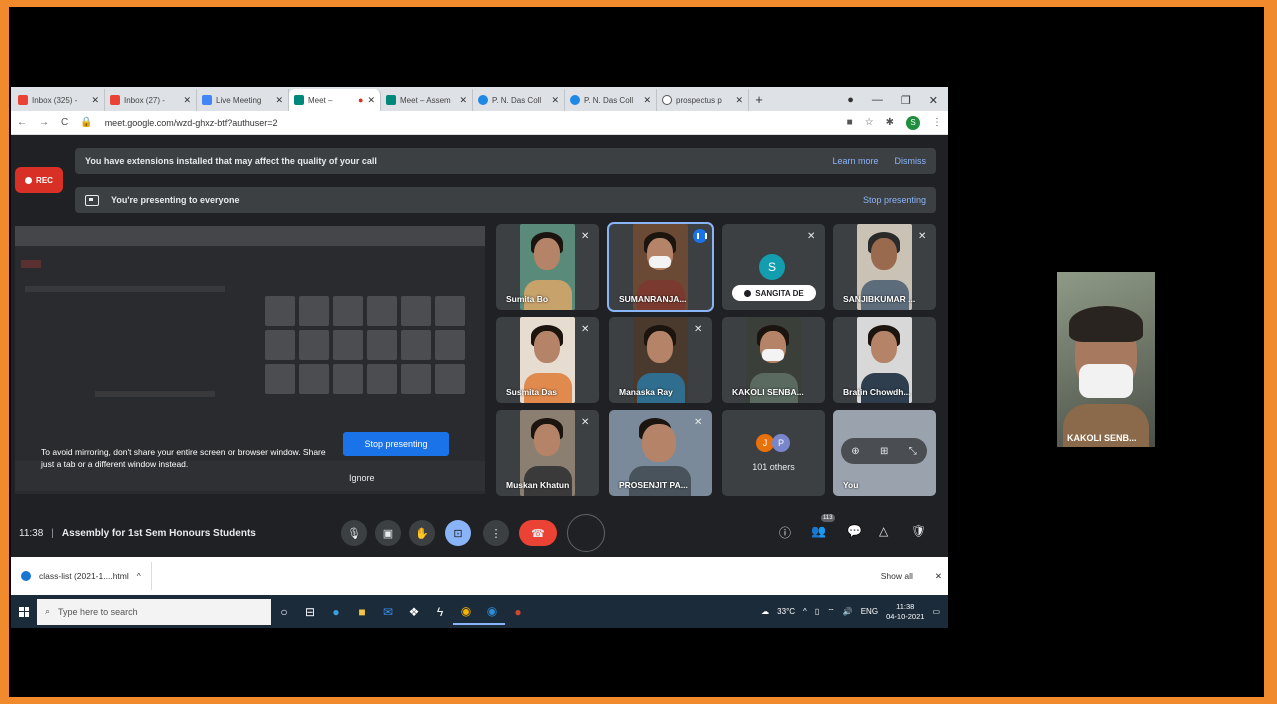  Describe the element at coordinates (785, 532) in the screenshot. I see `info-icon: ⓘ` at that location.